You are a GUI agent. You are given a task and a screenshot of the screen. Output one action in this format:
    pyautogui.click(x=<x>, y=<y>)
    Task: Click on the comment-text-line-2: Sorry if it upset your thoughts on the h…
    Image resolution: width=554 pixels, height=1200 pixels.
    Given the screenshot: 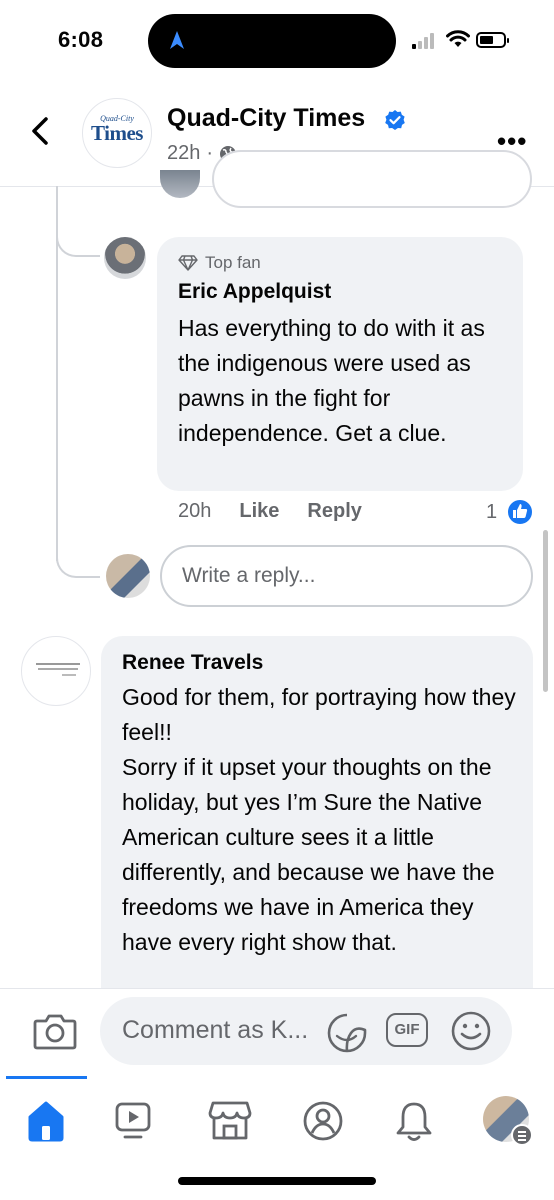 What is the action you would take?
    pyautogui.click(x=308, y=854)
    